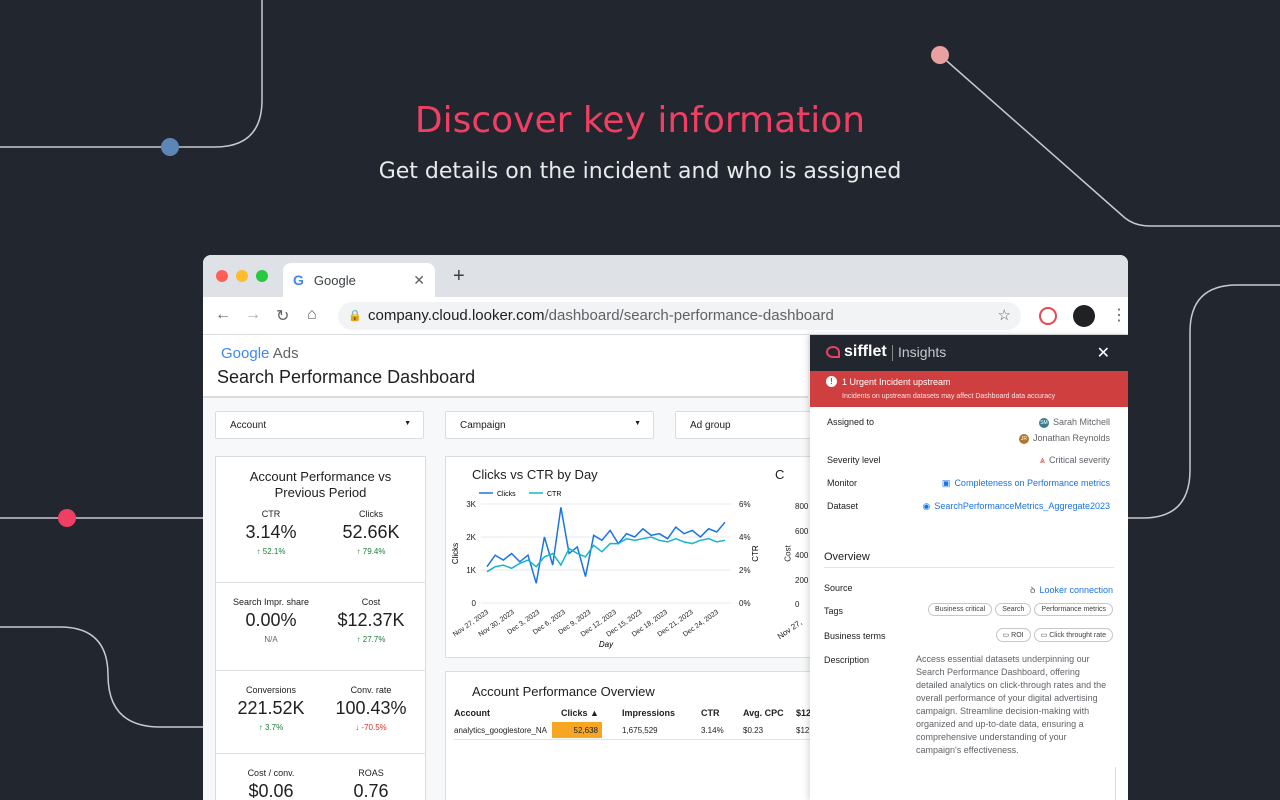  What do you see at coordinates (1004, 316) in the screenshot?
I see `bookmark-star-icon: ☆` at bounding box center [1004, 316].